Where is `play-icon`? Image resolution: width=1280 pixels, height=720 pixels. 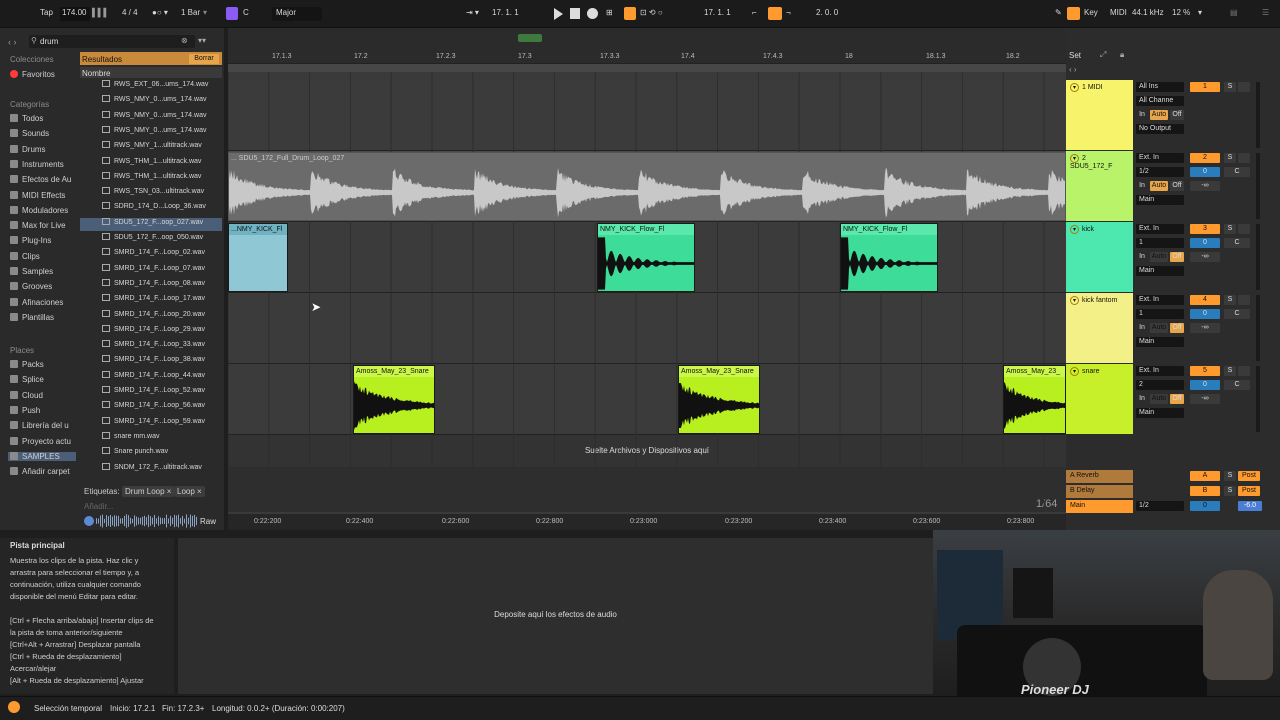
play-icon is located at coordinates (558, 14).